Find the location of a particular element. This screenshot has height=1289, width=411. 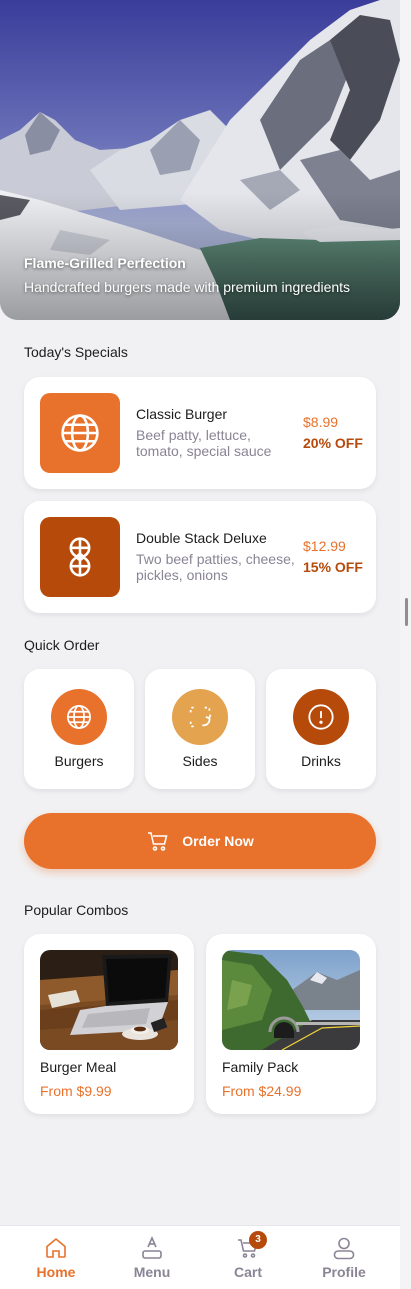

quick-order-drinks: Drinks is located at coordinates (321, 729).